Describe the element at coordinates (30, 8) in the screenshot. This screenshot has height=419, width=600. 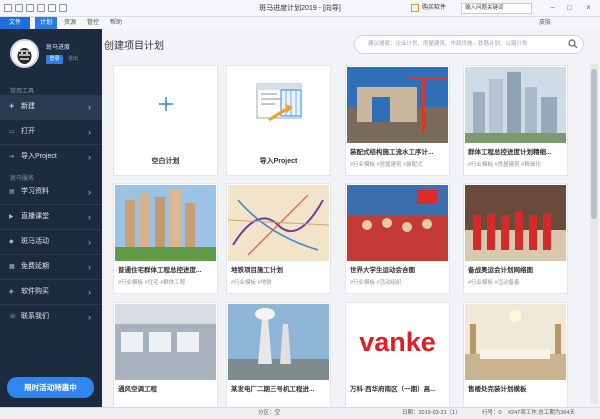
I see `open-icon` at that location.